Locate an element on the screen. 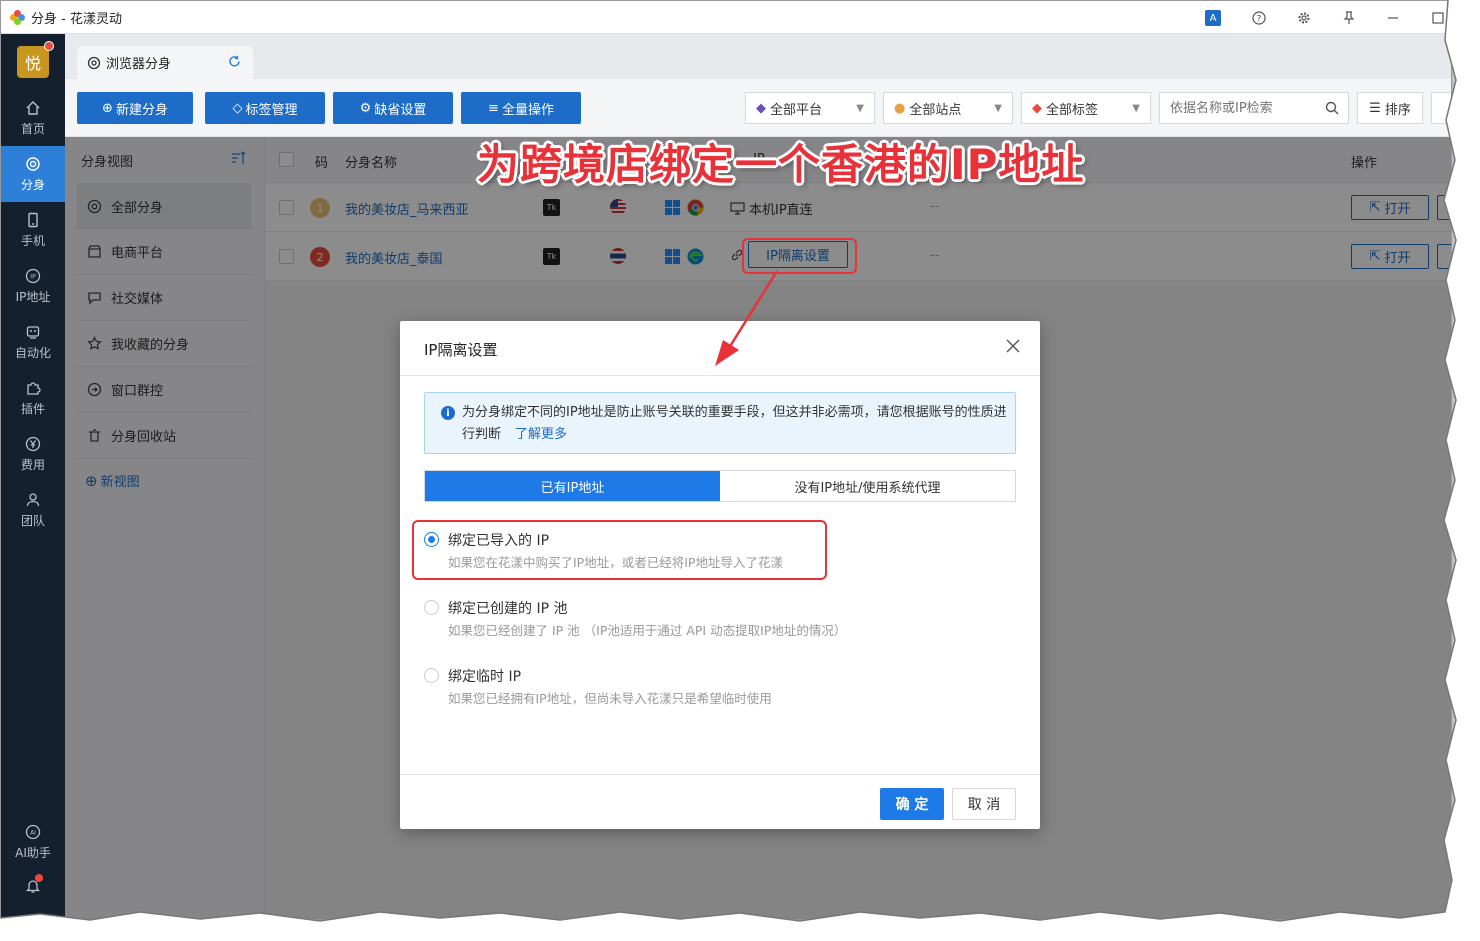  yen-icon is located at coordinates (33, 443).